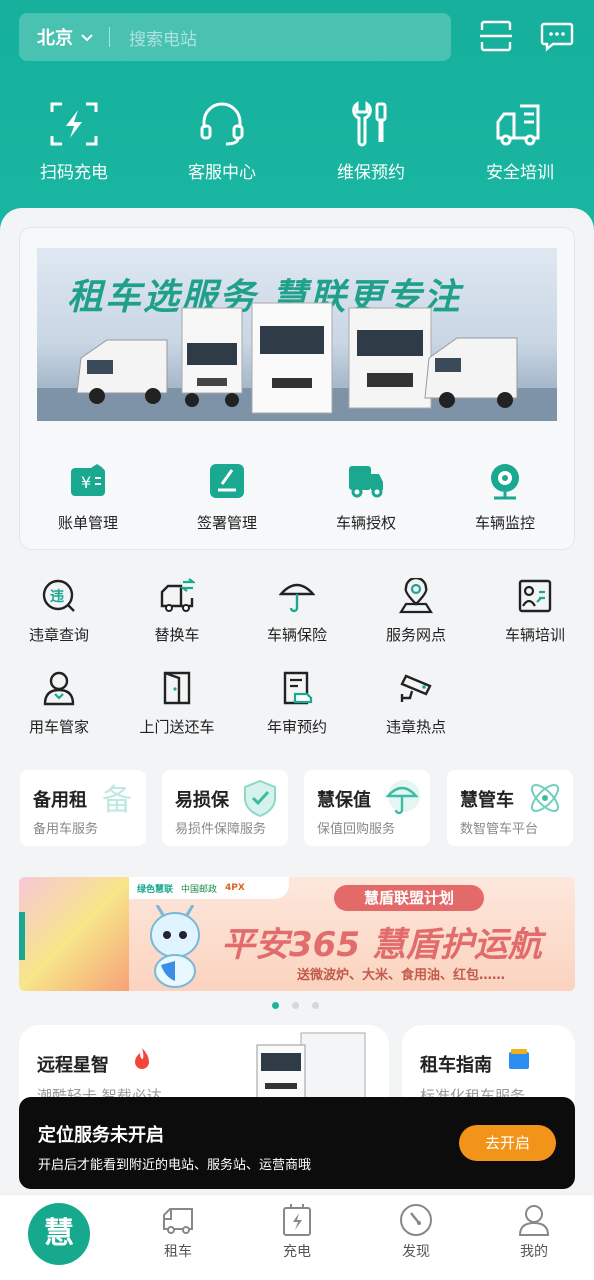 Image resolution: width=594 pixels, height=1280 pixels. I want to click on quick-scan-charge: 扫码充电, so click(74, 140).